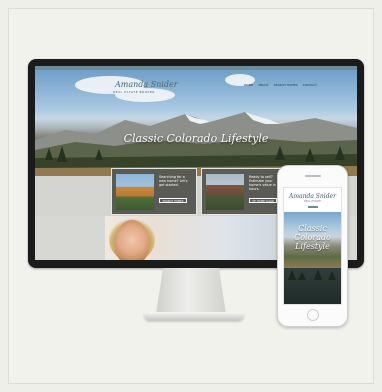  Describe the element at coordinates (313, 315) in the screenshot. I see `home-button` at that location.